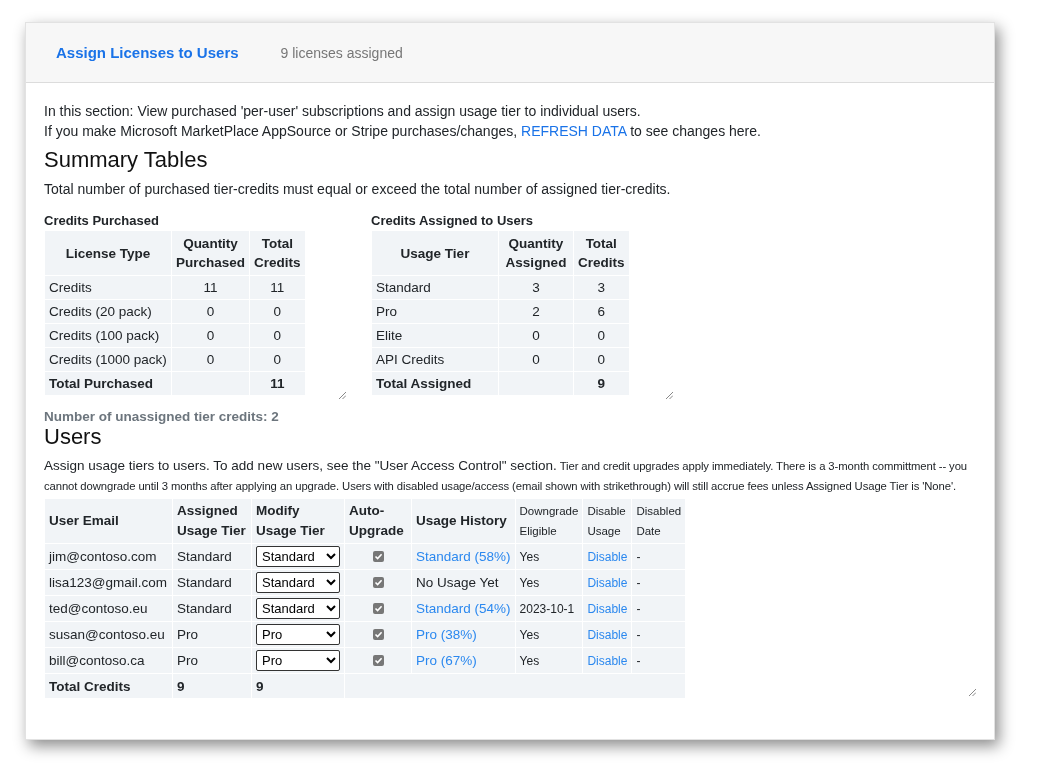 This screenshot has width=1040, height=783. What do you see at coordinates (108, 686) in the screenshot?
I see `table-cell: Total Credits` at bounding box center [108, 686].